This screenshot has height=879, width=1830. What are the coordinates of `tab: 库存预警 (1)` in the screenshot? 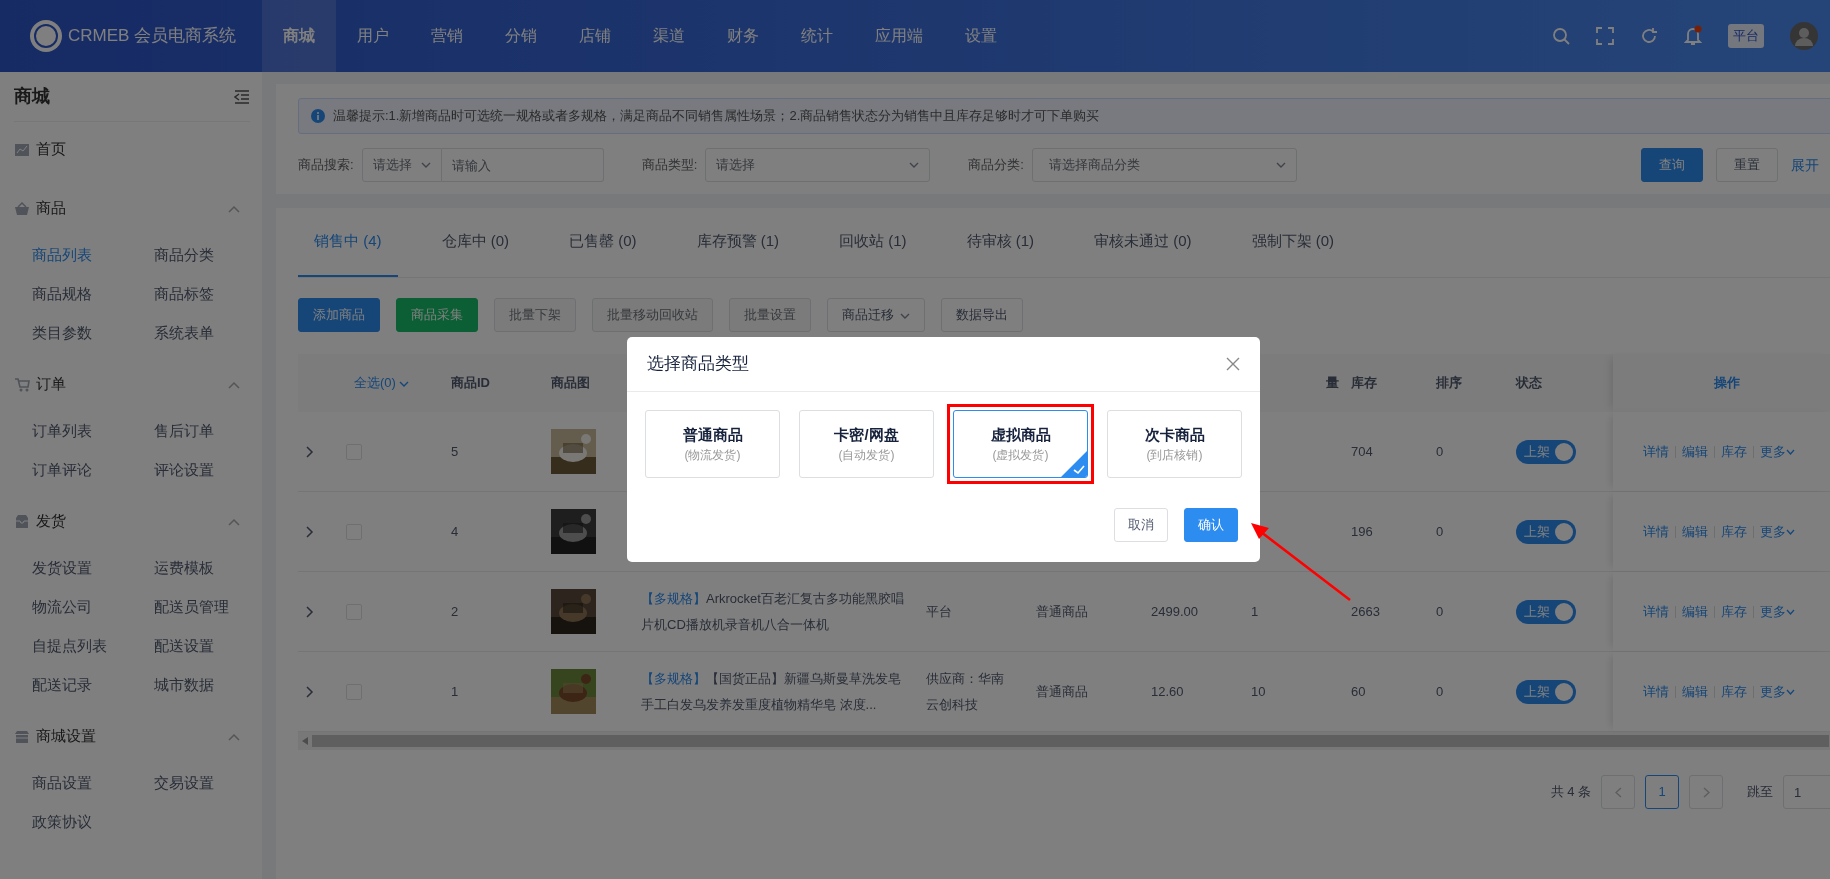 It's located at (737, 242).